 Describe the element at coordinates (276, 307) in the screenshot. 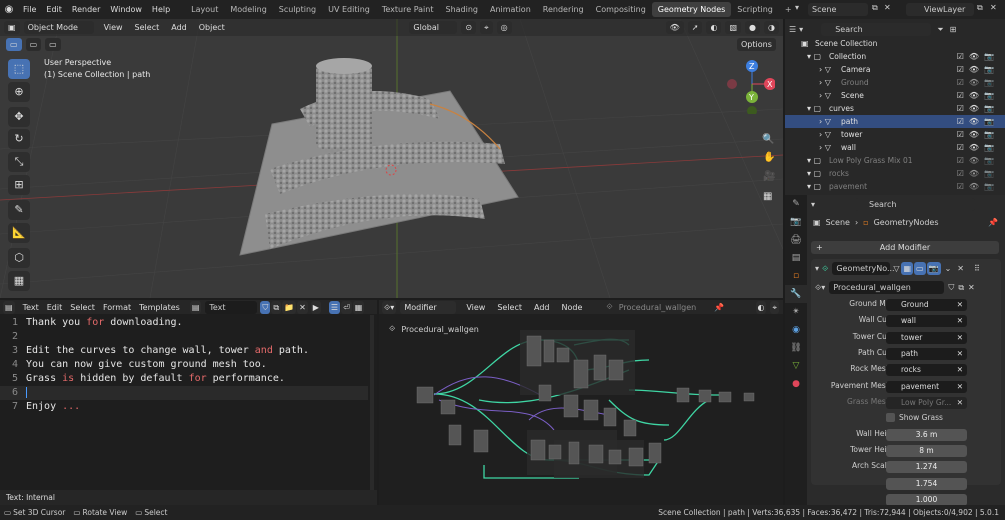

I see `new-text-icon: ⧉` at that location.